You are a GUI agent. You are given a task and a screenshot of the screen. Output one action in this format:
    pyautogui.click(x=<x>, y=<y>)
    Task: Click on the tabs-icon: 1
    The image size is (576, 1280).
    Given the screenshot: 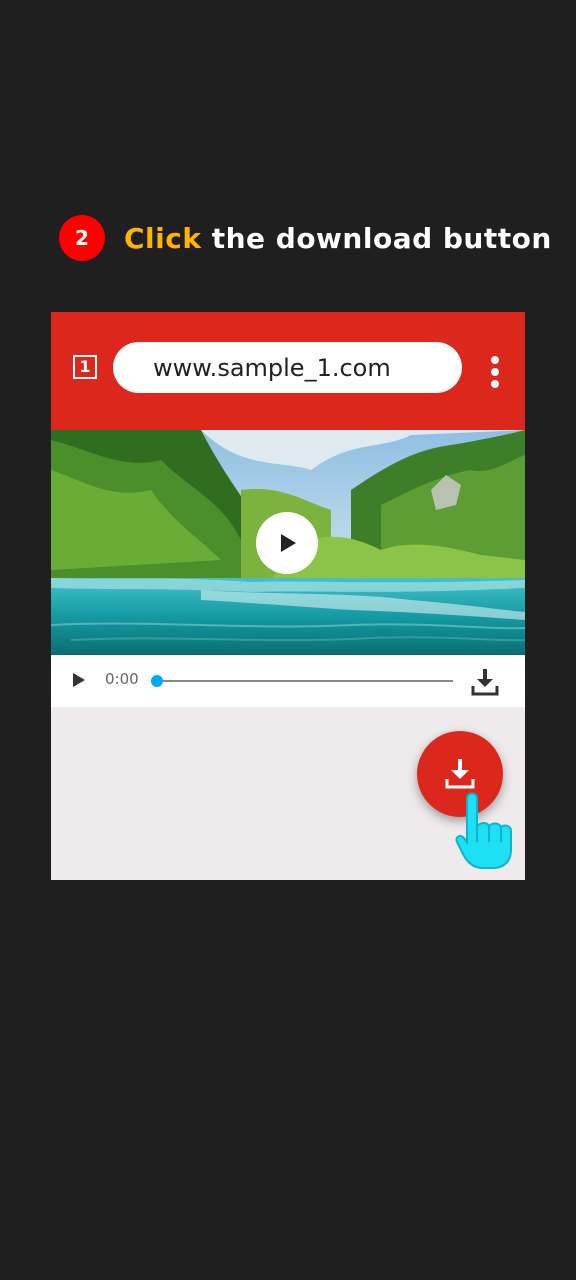 What is the action you would take?
    pyautogui.click(x=85, y=367)
    